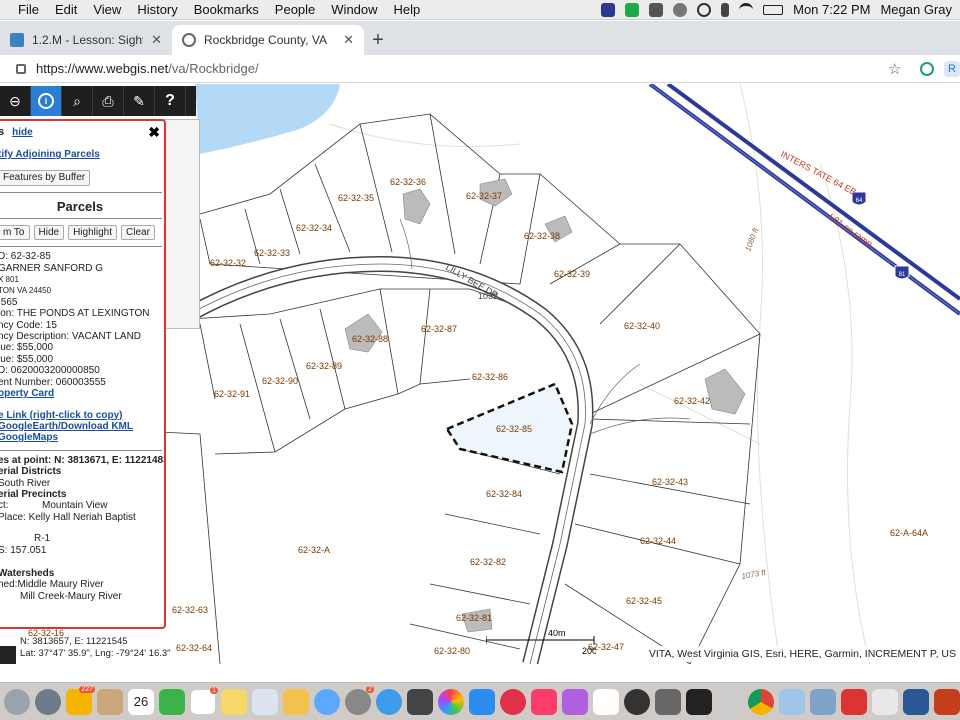 The width and height of the screenshot is (960, 720). Describe the element at coordinates (15, 232) in the screenshot. I see `zoom-to-button: m To` at that location.